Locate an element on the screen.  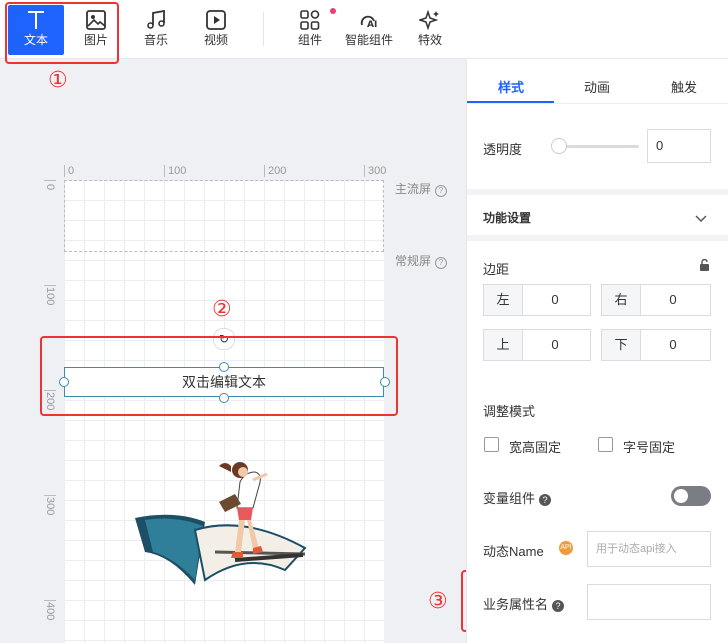
tool-ai-components-label: 智能组件 is located at coordinates (368, 40).